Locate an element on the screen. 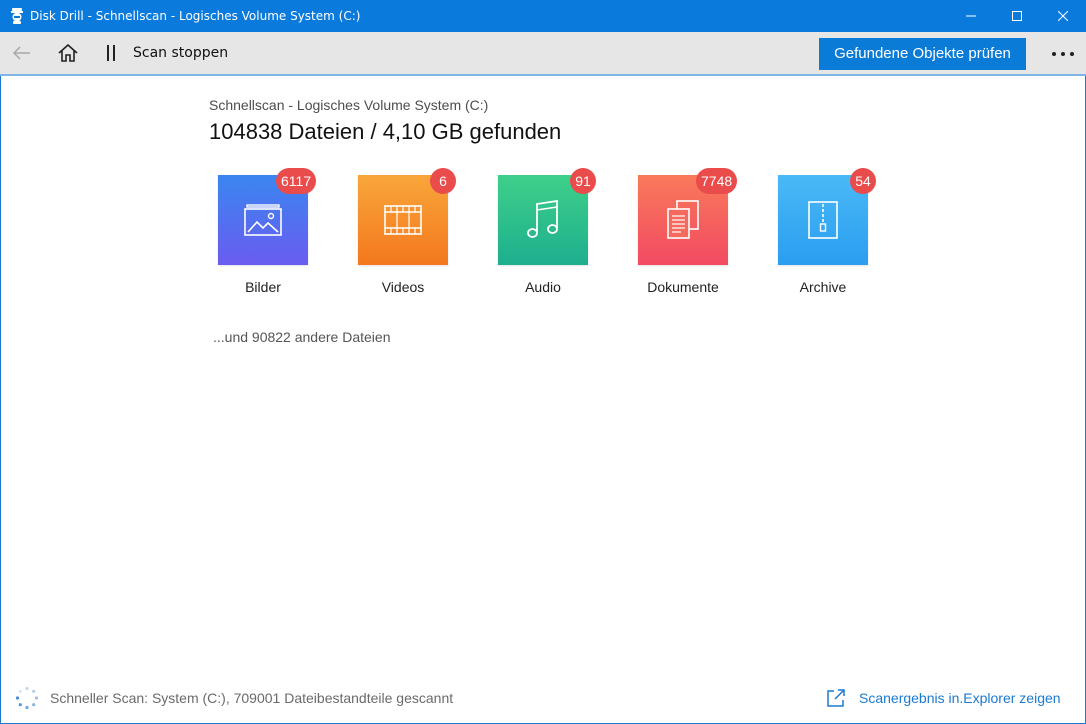 The width and height of the screenshot is (1086, 724). other-files-link: ...und 90822 andere Dateien is located at coordinates (301, 337).